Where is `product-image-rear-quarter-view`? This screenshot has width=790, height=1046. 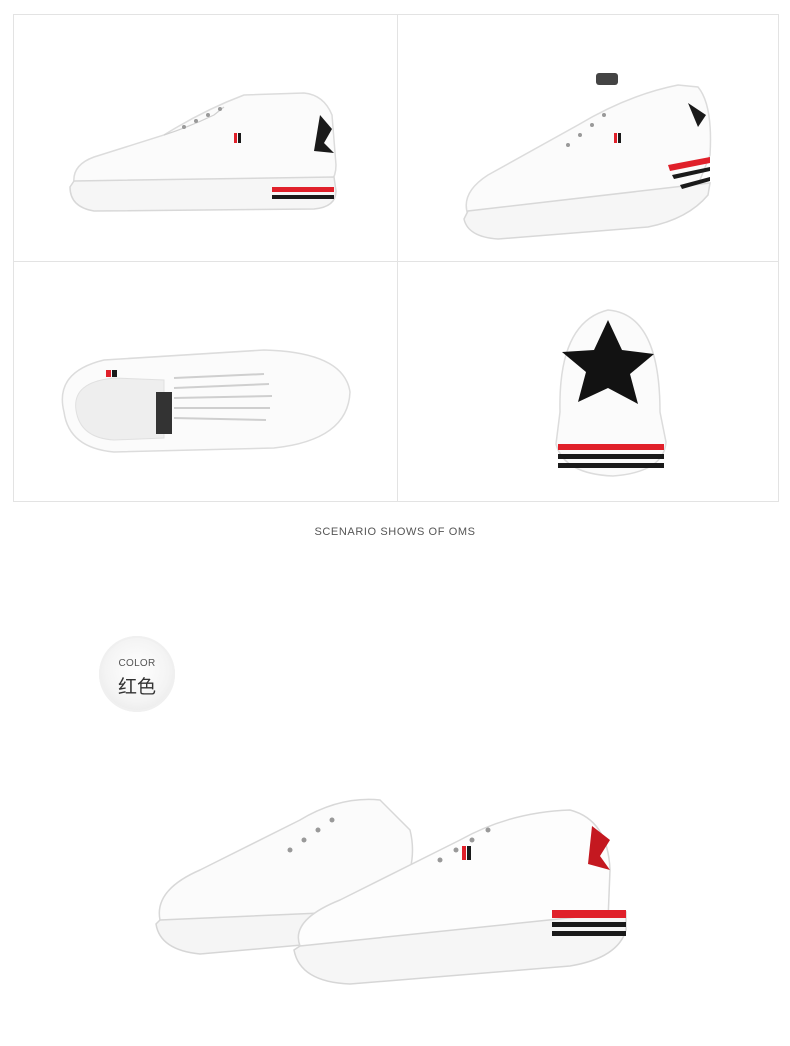
product-image-rear-quarter-view is located at coordinates (589, 138).